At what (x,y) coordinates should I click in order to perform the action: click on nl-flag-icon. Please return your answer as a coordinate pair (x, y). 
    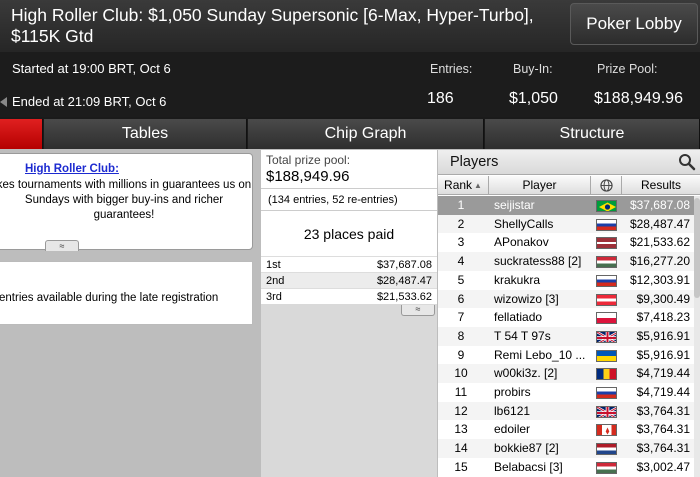
    Looking at the image, I should click on (606, 449).